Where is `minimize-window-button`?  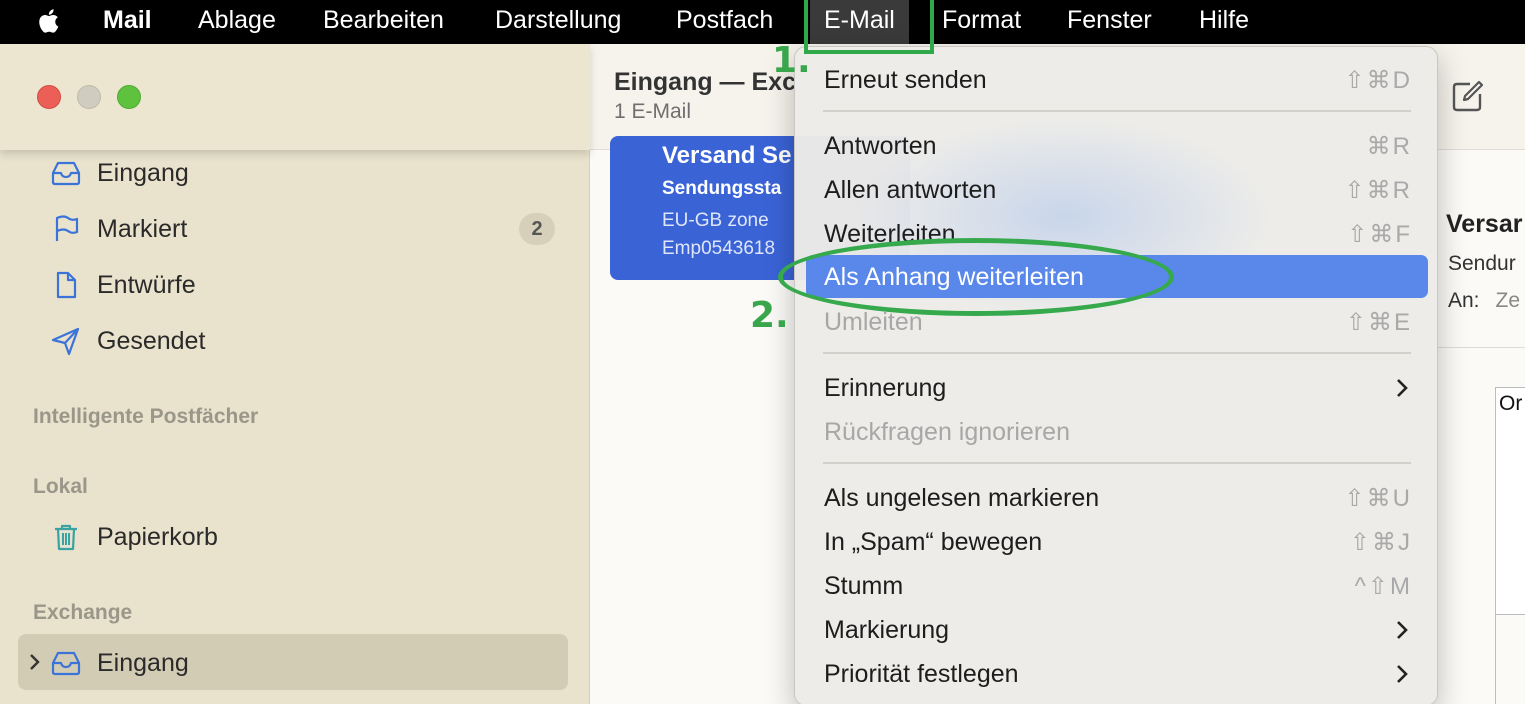 minimize-window-button is located at coordinates (89, 97).